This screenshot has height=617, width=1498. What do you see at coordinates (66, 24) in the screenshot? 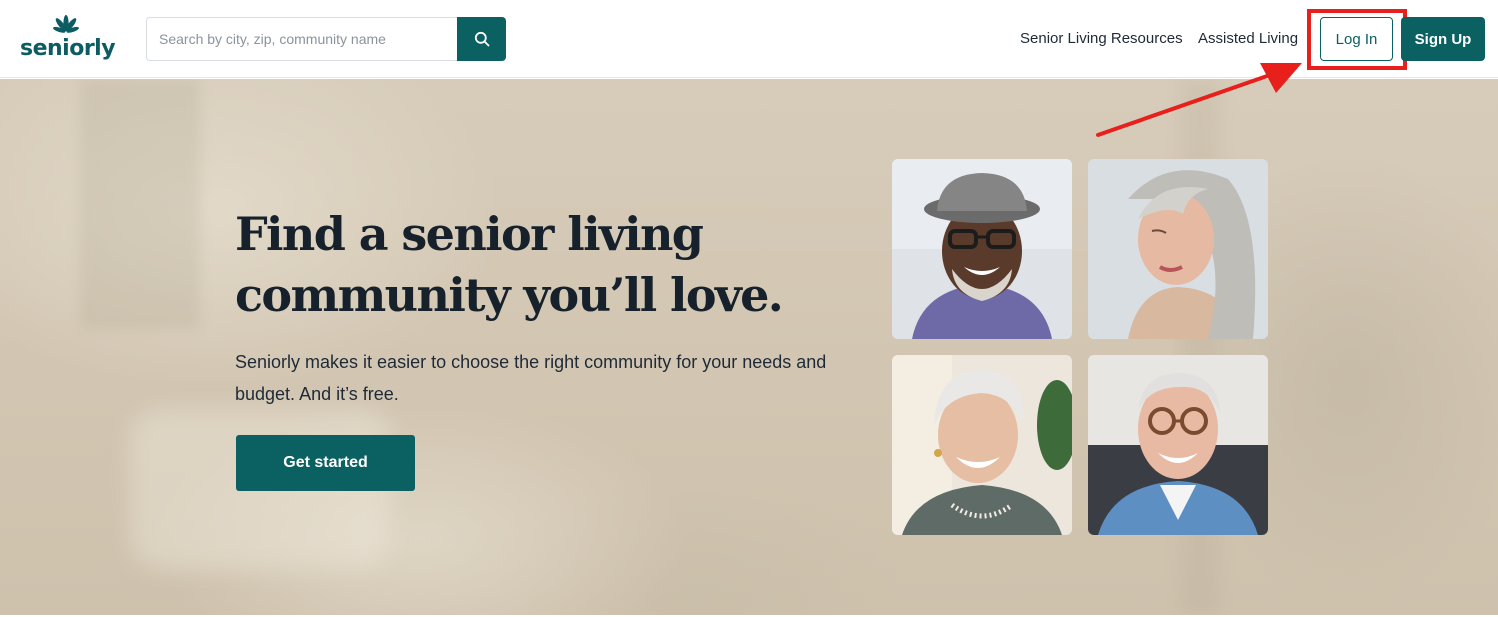
I see `leaf-logo-icon` at bounding box center [66, 24].